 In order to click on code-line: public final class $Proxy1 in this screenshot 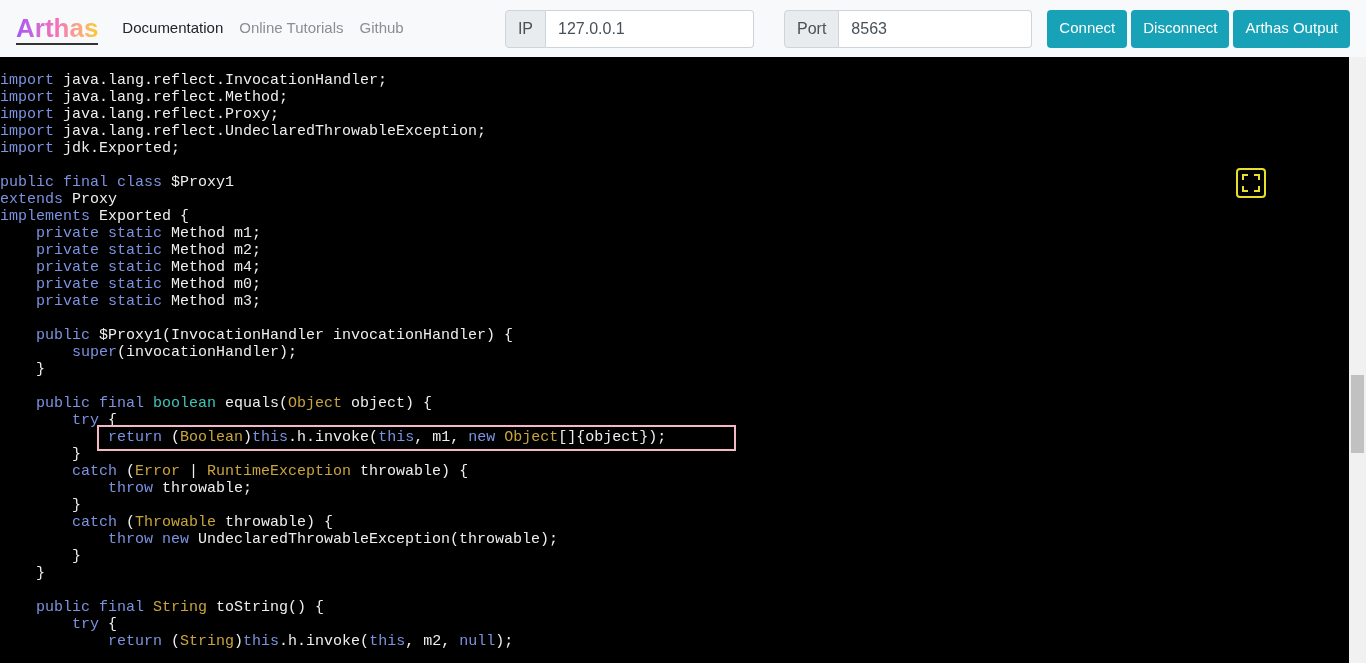, I will do `click(117, 182)`.